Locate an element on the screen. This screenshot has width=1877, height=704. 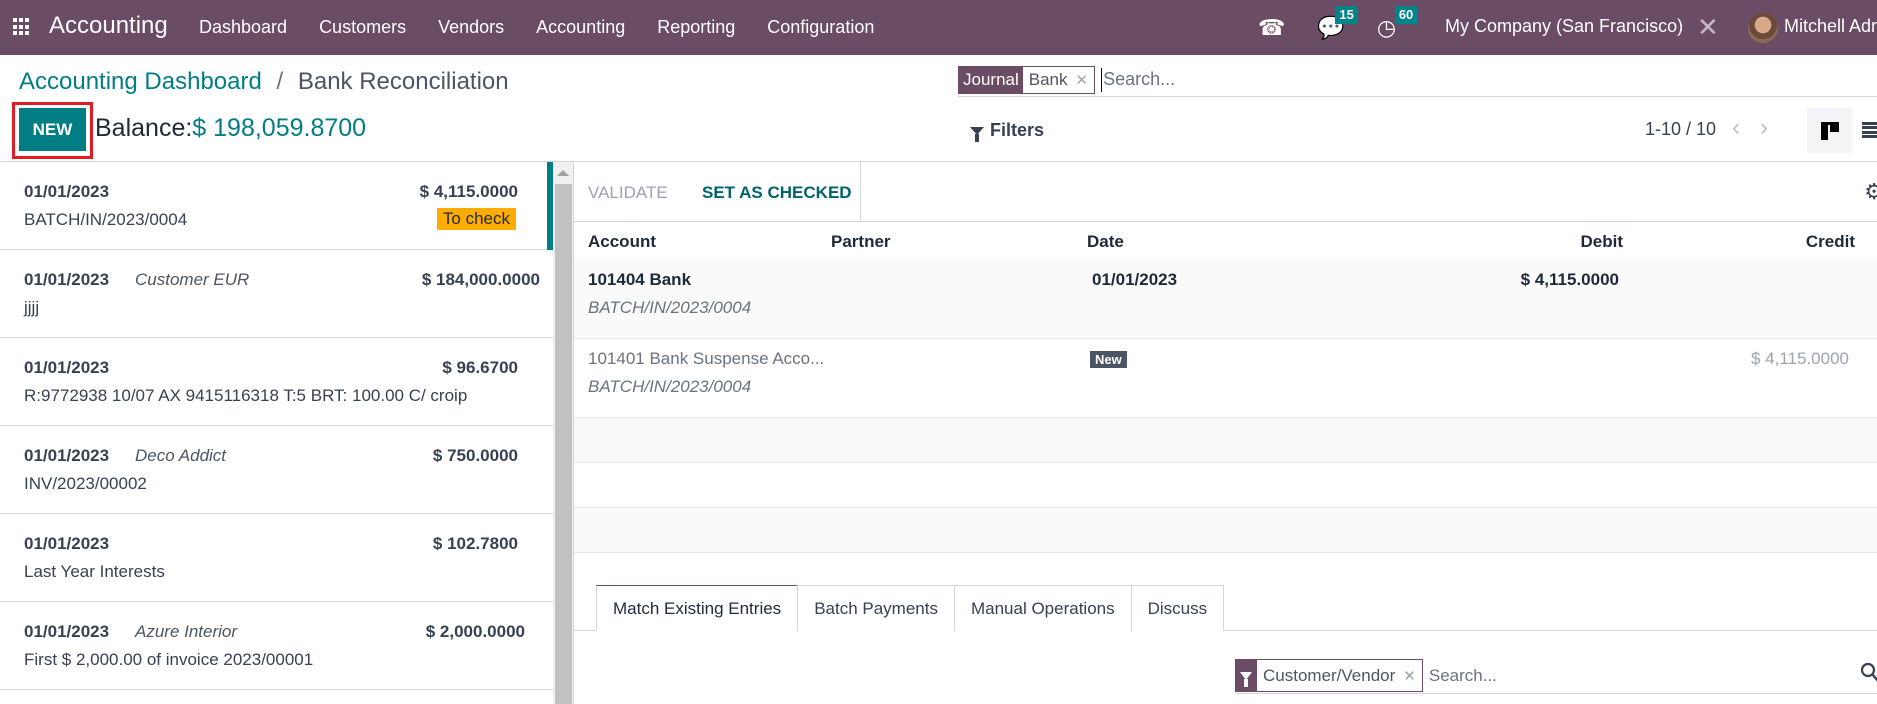
col-account: Account is located at coordinates (622, 241).